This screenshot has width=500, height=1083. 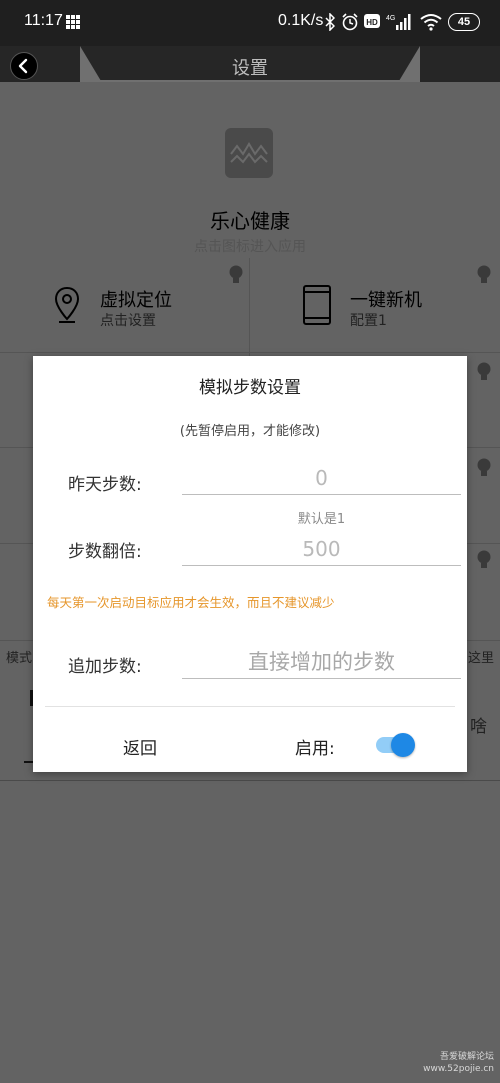 What do you see at coordinates (321, 662) in the screenshot?
I see `add-steps-input: 直接增加的步数` at bounding box center [321, 662].